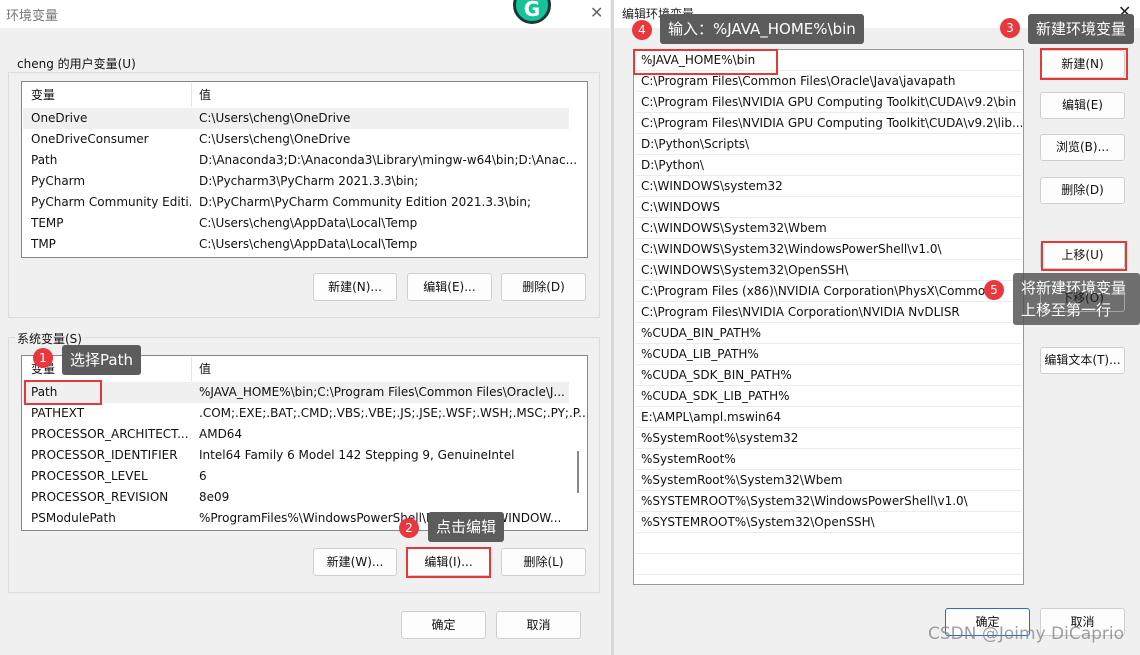  Describe the element at coordinates (76, 63) in the screenshot. I see `user-variables-label: cheng 的用户变量(U)` at that location.